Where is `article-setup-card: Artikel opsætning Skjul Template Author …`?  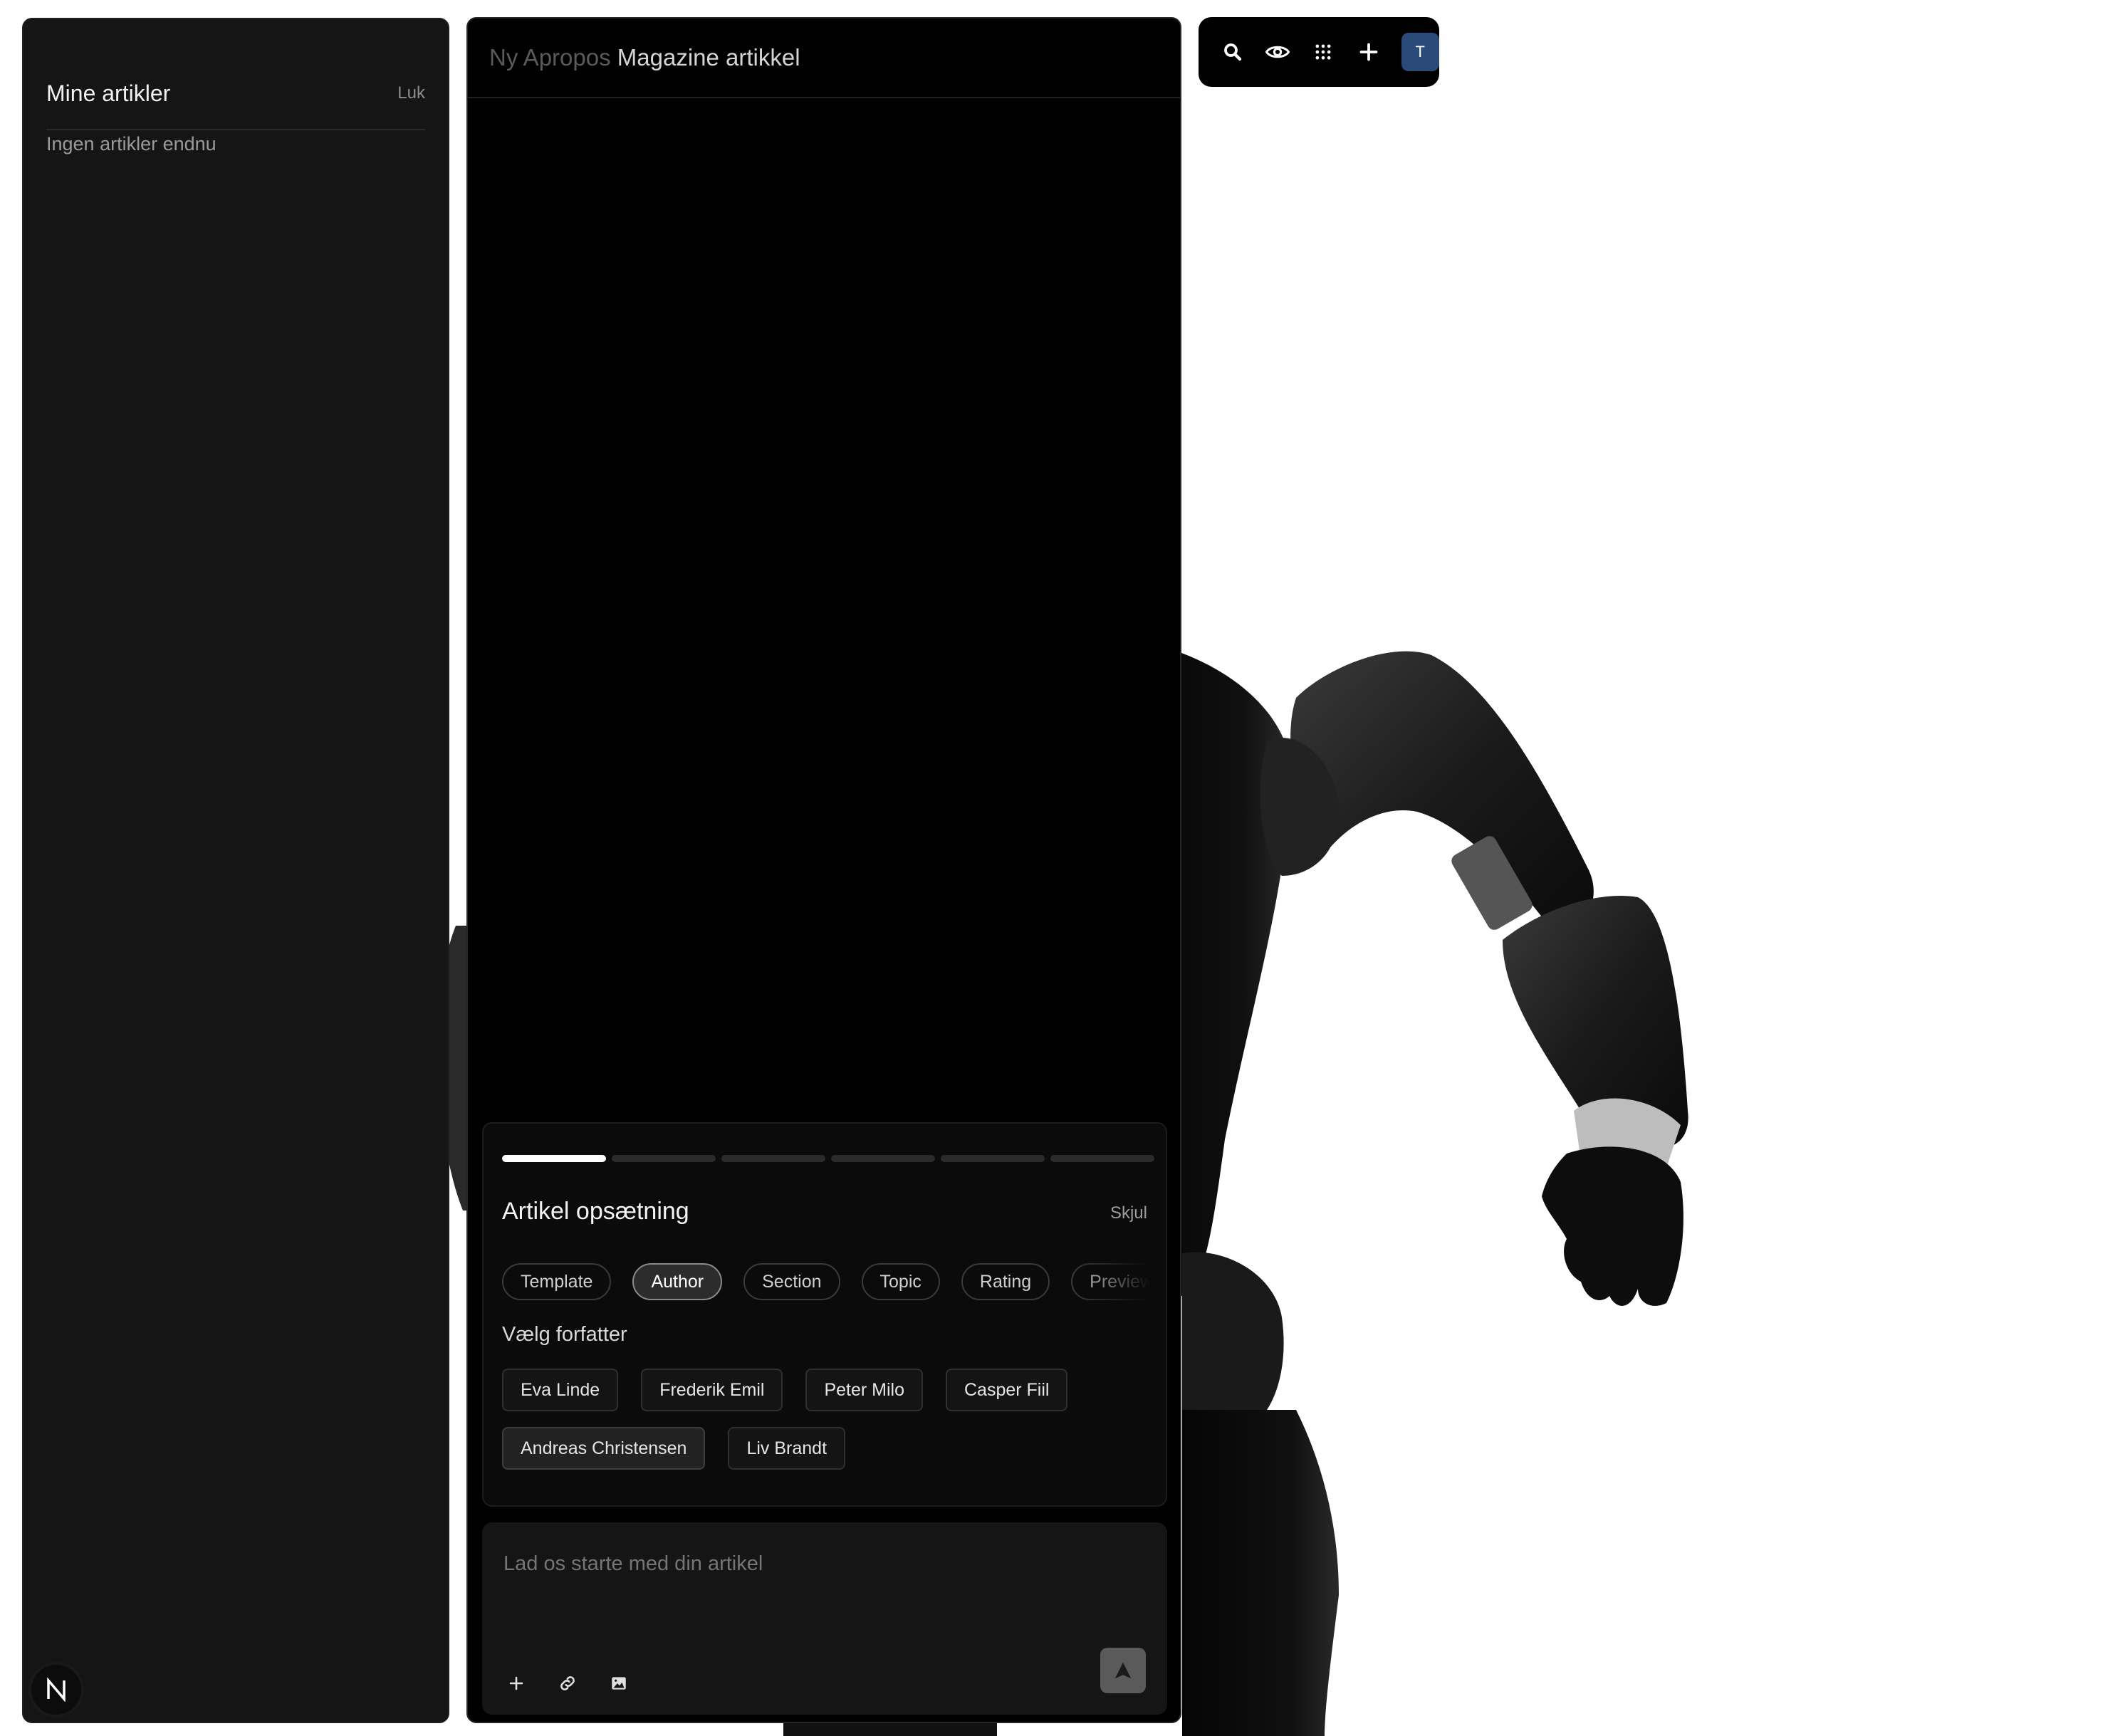 article-setup-card: Artikel opsætning Skjul Template Author … is located at coordinates (824, 1314).